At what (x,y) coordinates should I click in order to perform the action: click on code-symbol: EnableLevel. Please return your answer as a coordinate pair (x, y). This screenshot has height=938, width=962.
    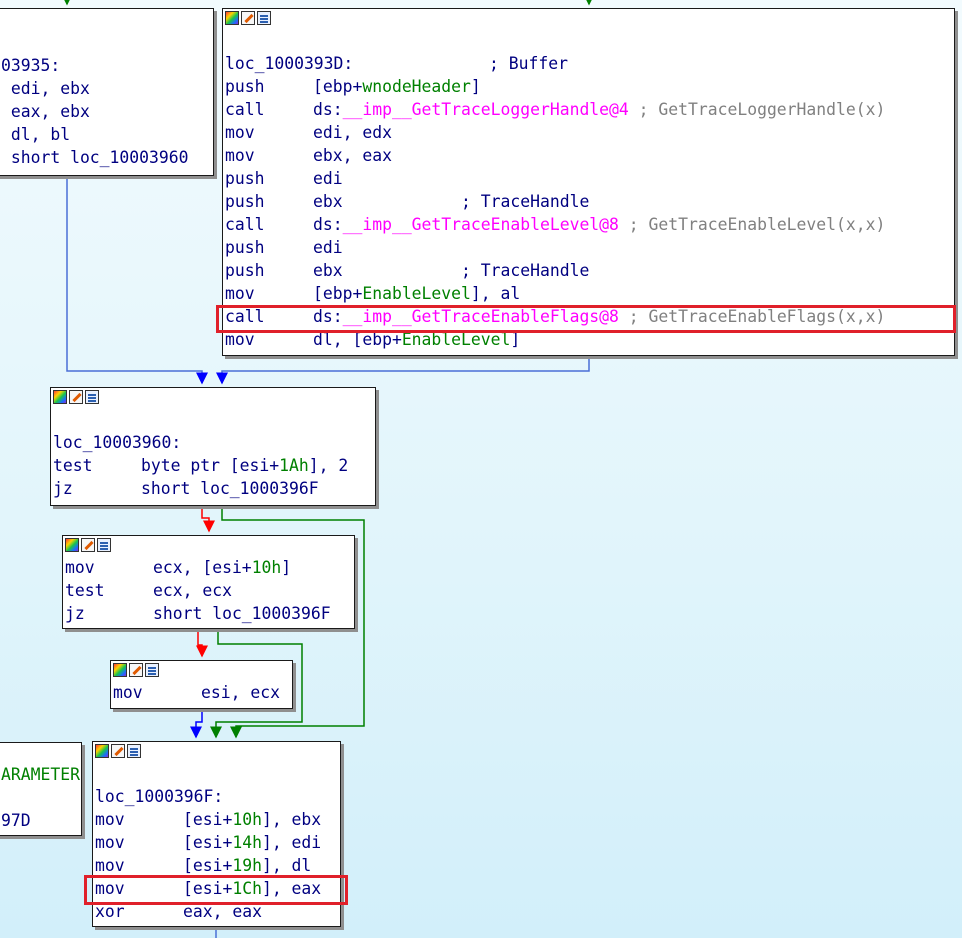
    Looking at the image, I should click on (416, 293).